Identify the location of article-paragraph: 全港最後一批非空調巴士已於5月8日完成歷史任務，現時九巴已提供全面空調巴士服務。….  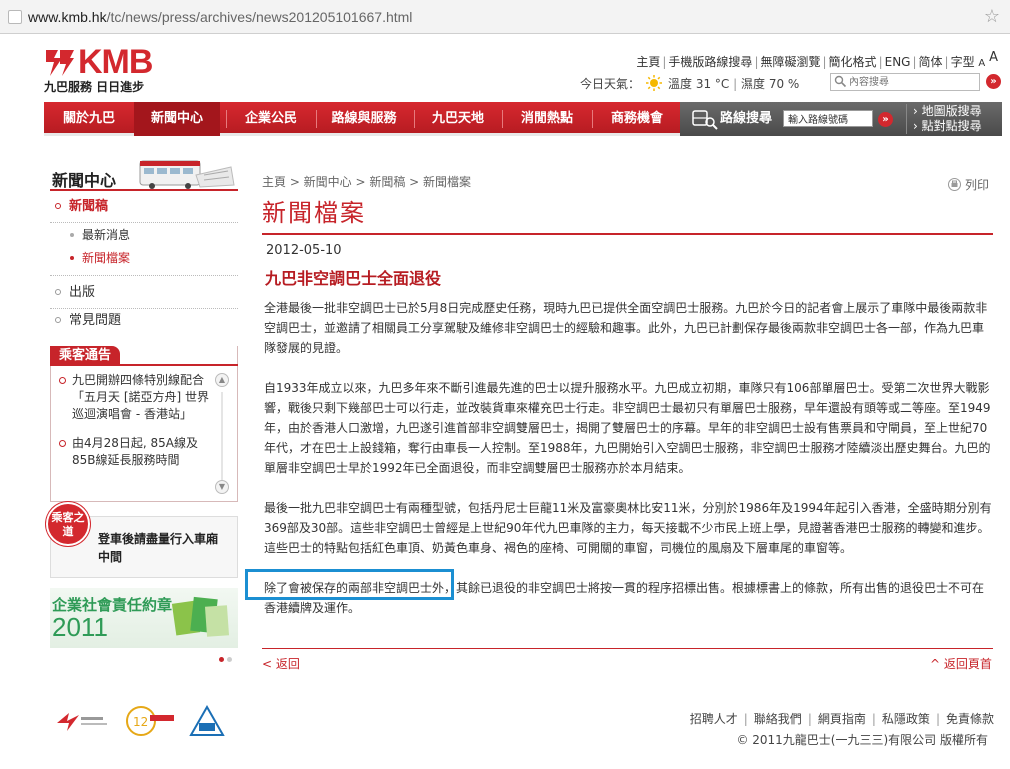
(626, 328).